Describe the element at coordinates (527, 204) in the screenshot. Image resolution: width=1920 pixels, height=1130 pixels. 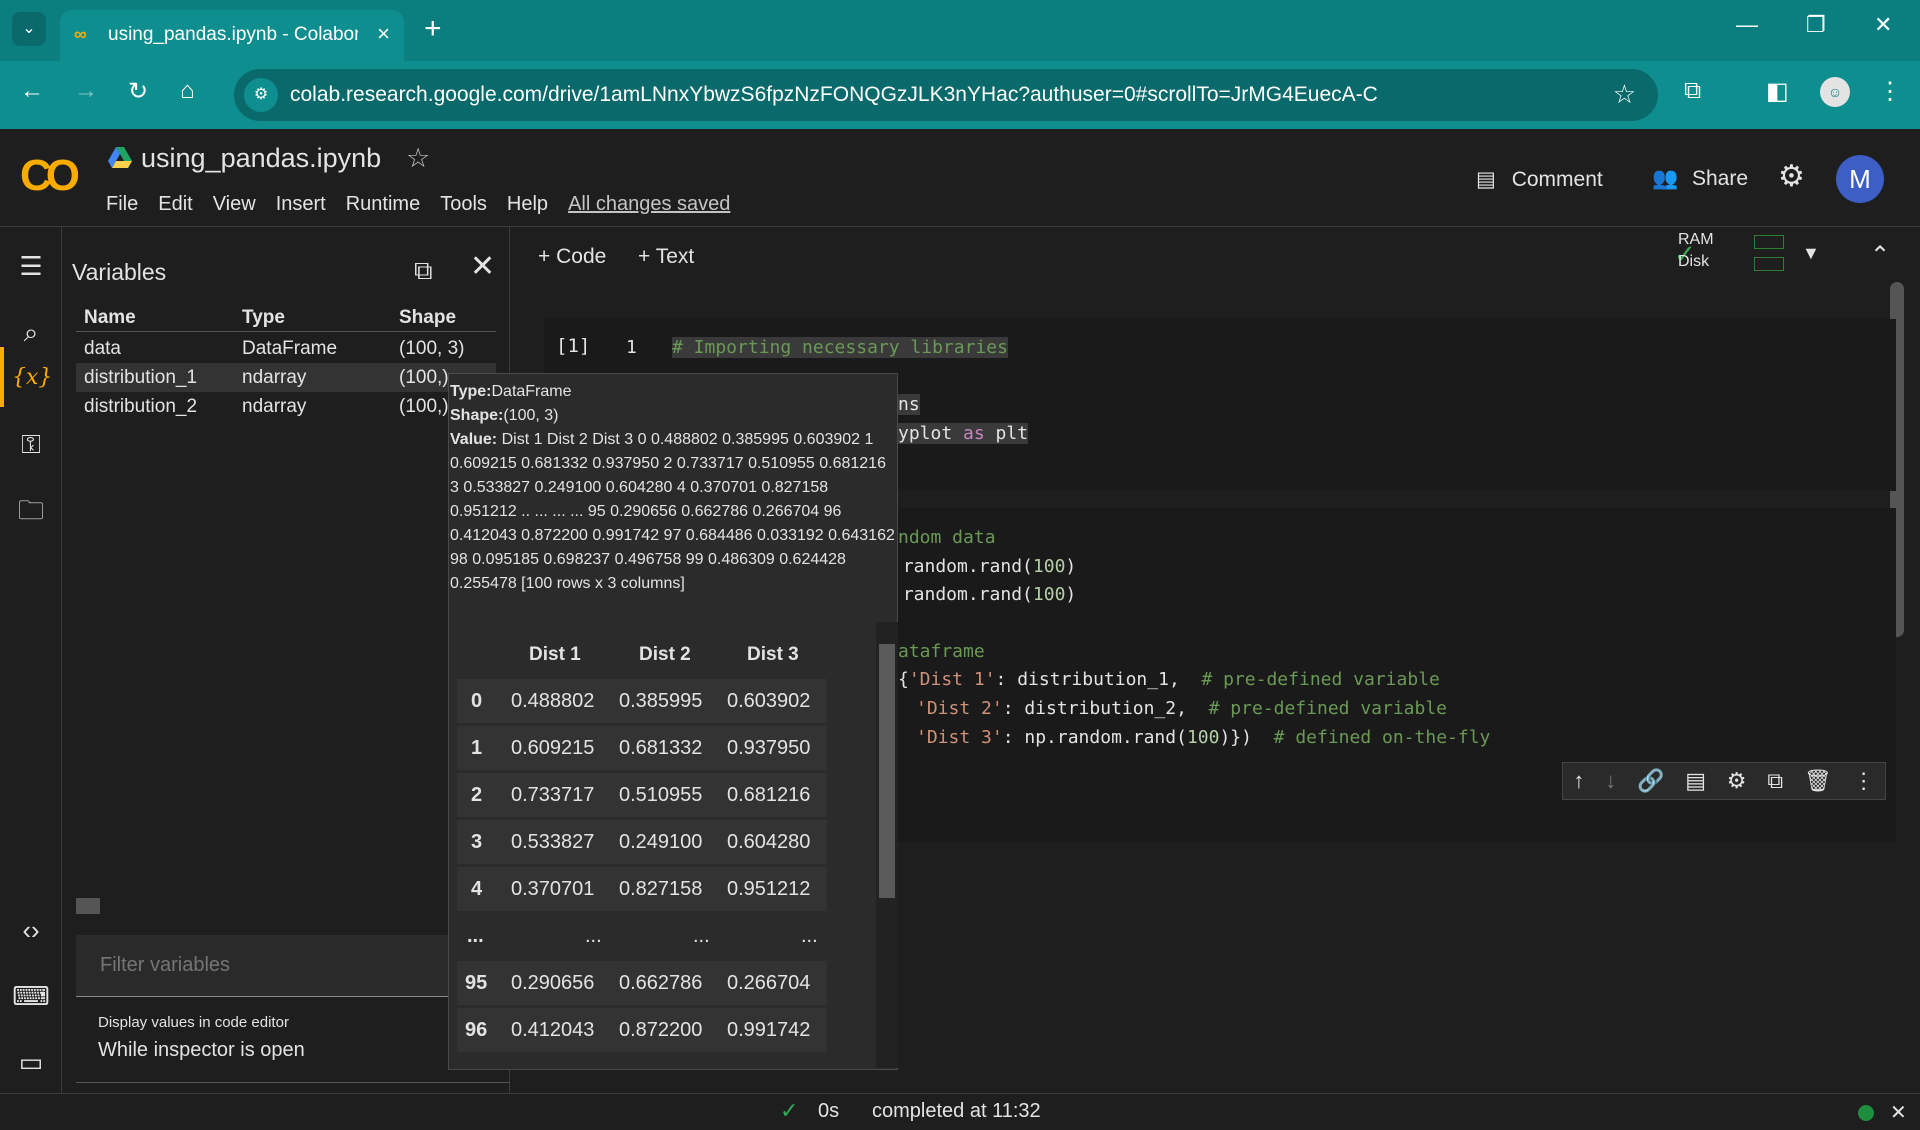
I see `menu-help: Help` at that location.